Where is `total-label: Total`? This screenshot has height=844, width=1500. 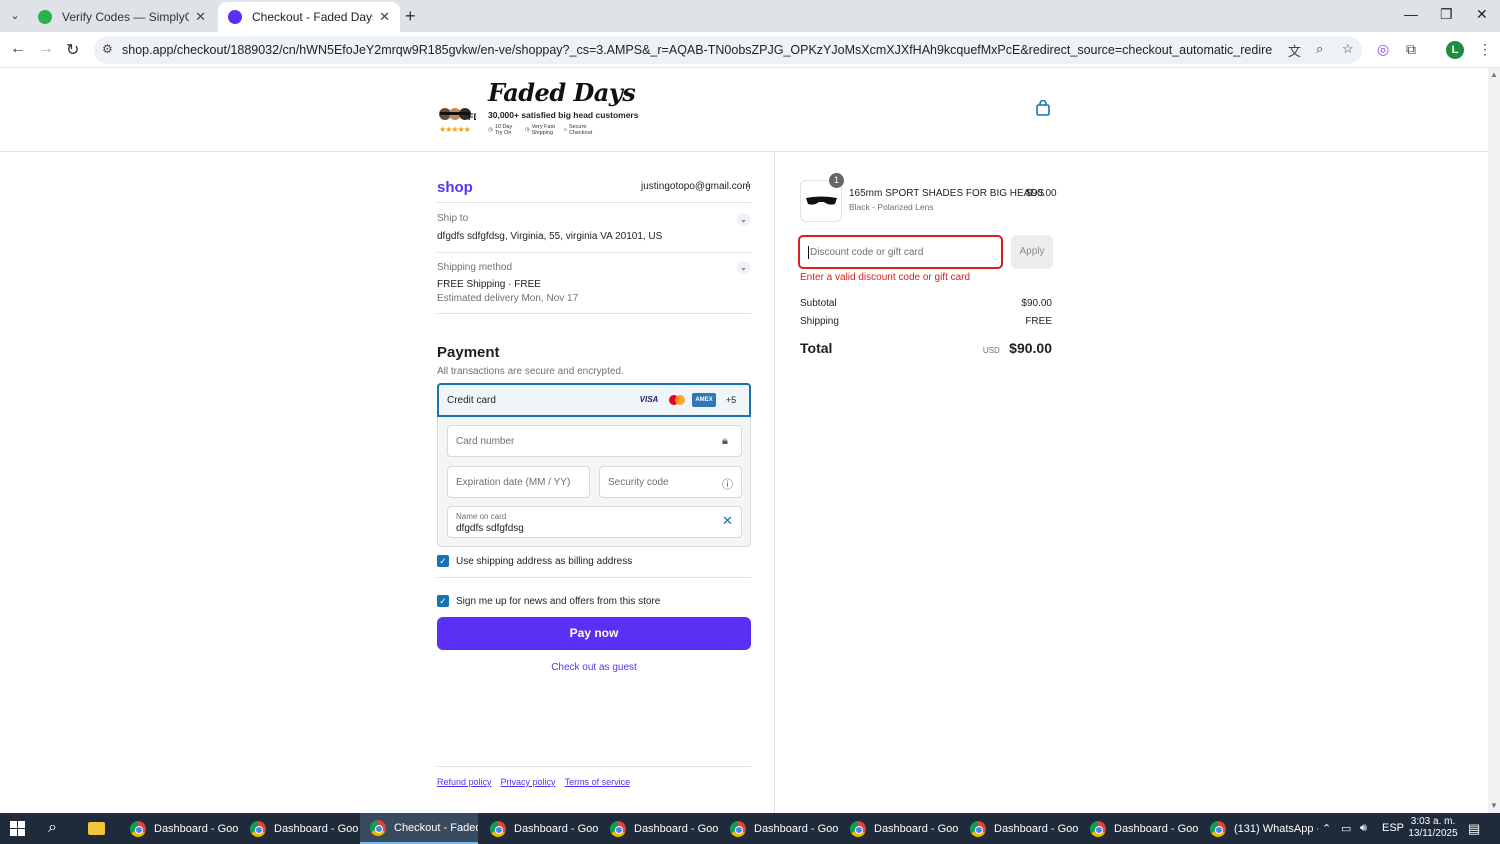
total-label: Total is located at coordinates (816, 348).